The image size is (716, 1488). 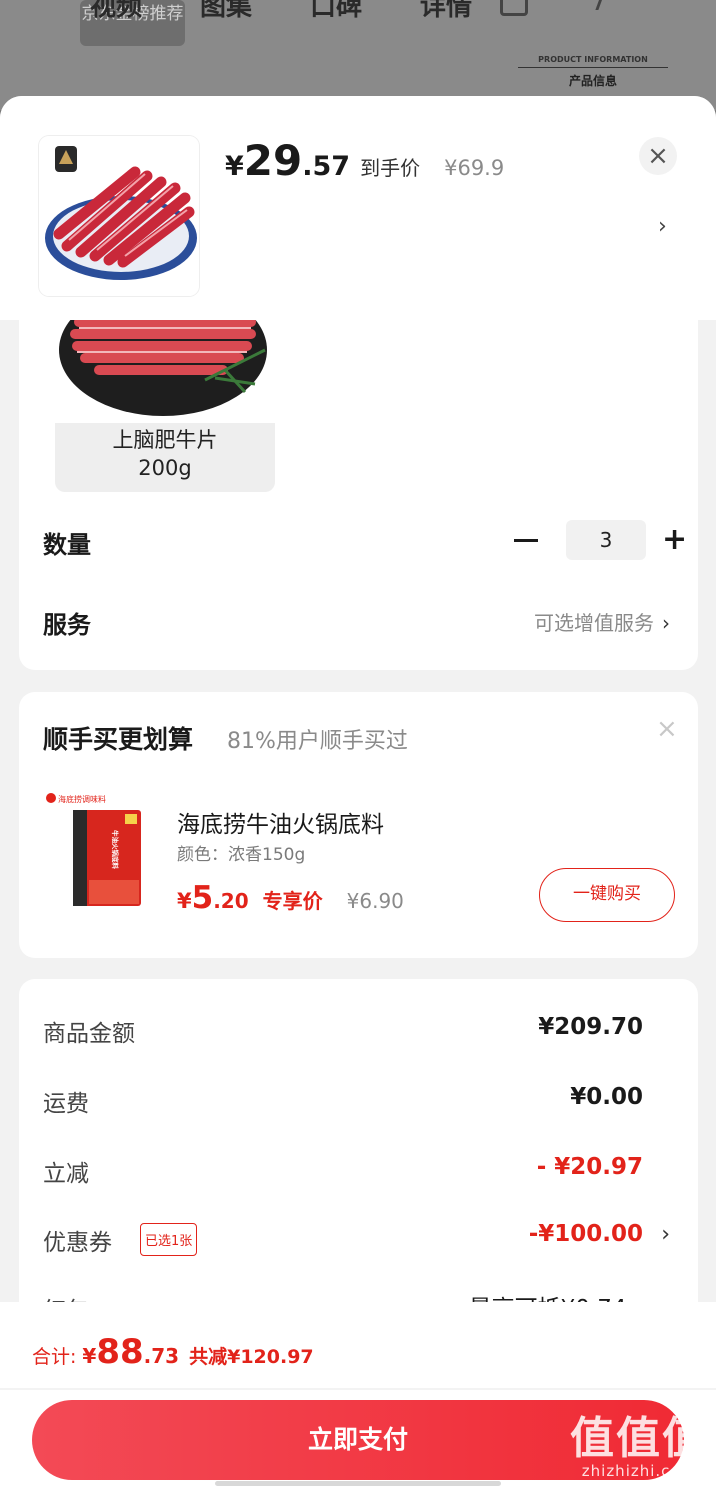 I want to click on variant-label: 上脑肥牛片 200g, so click(x=165, y=454).